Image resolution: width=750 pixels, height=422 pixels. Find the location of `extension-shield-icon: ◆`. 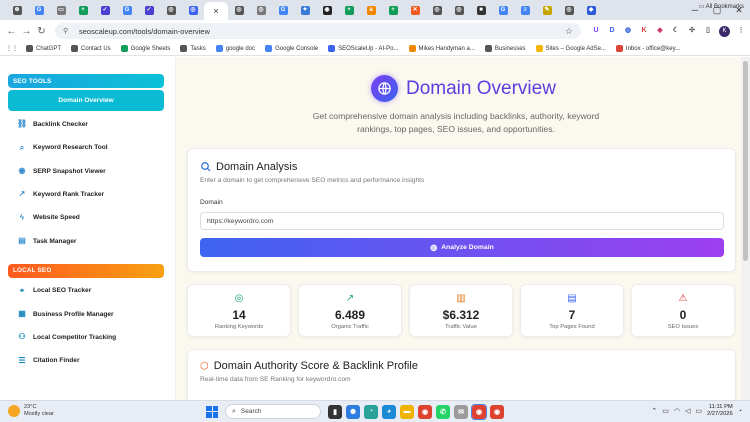

extension-shield-icon: ◆ is located at coordinates (660, 31).